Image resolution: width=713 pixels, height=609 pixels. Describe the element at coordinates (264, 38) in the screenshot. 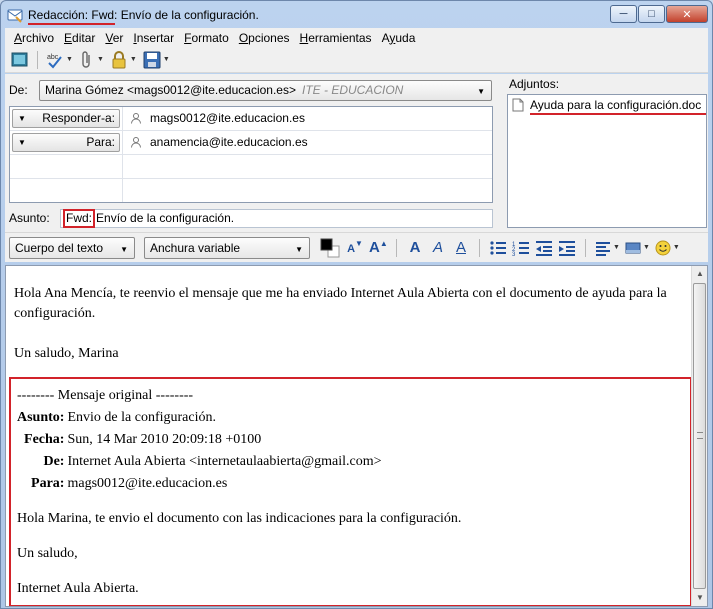

I see `menu-item: Opciones` at that location.